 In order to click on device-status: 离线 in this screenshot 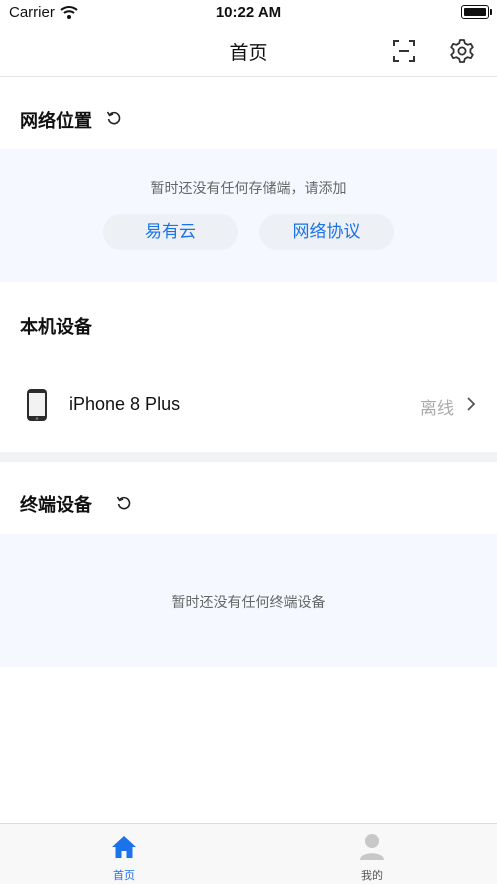, I will do `click(437, 409)`.